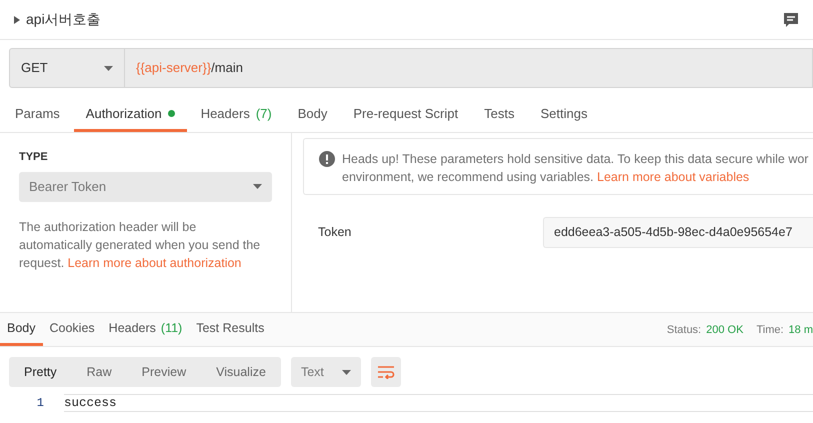  I want to click on notice-text: environment, we recommend using variables. Learn more about variables, so click(546, 177).